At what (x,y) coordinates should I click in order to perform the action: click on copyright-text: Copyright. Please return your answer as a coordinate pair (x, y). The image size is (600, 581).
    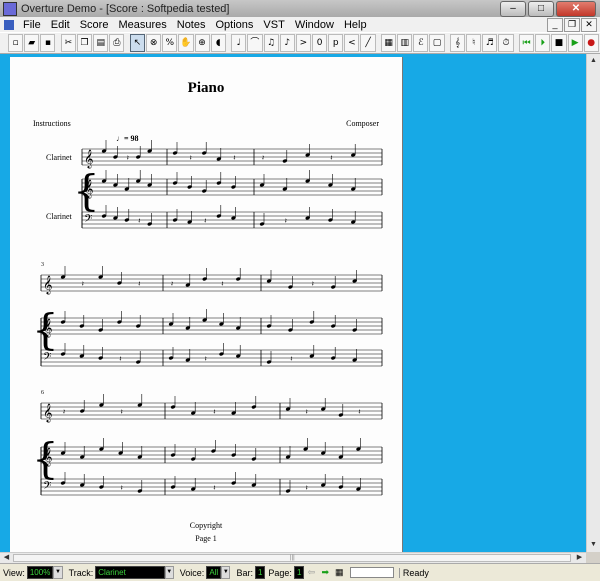
    Looking at the image, I should click on (206, 525).